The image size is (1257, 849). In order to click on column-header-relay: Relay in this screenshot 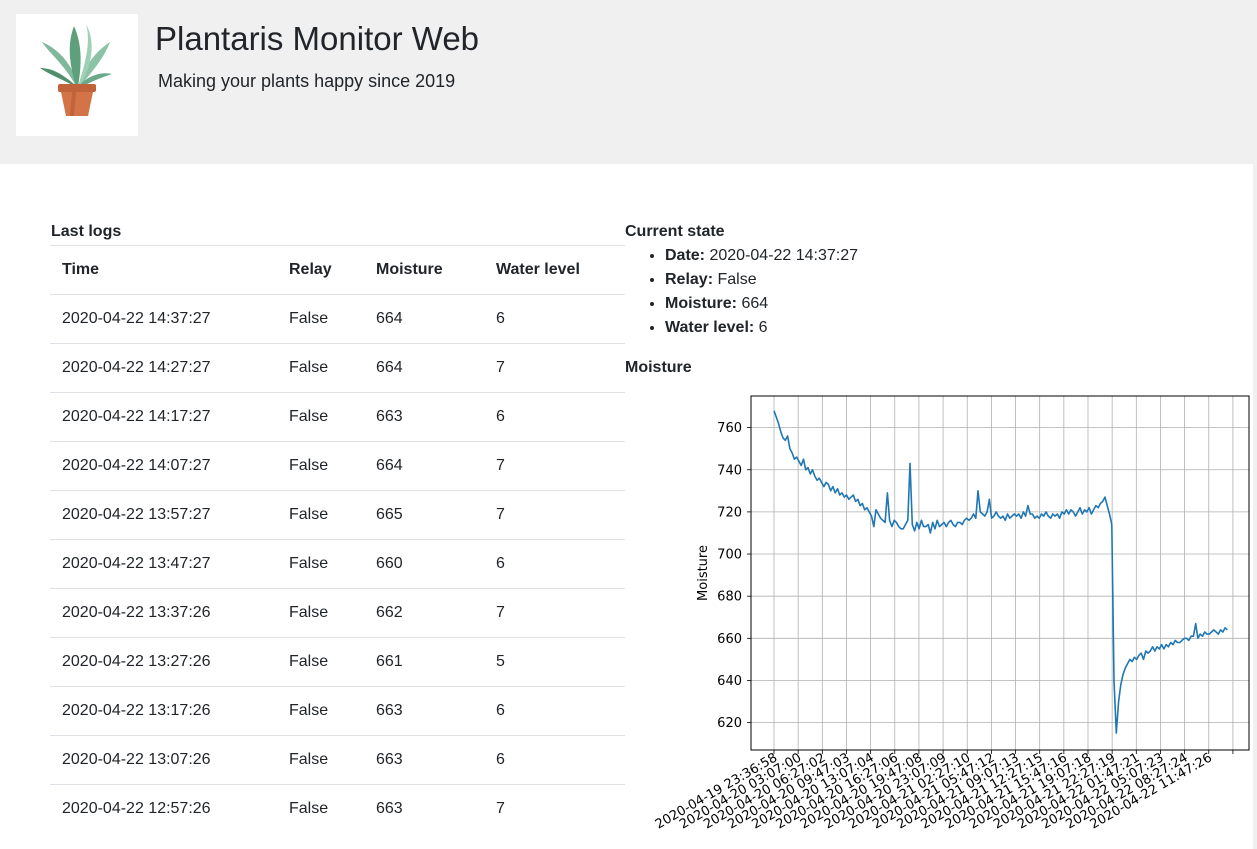, I will do `click(320, 270)`.